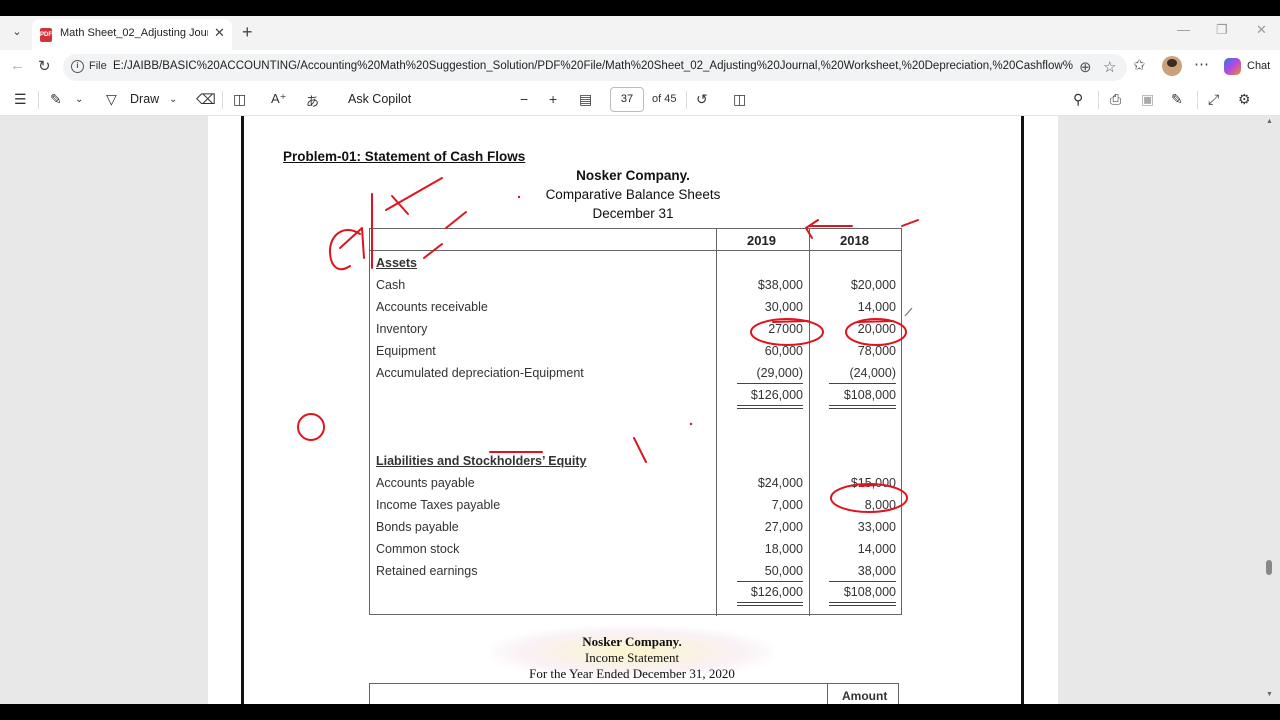 The image size is (1280, 720). What do you see at coordinates (404, 156) in the screenshot?
I see `problem-title: Problem-01: Statement of Cash Flows` at bounding box center [404, 156].